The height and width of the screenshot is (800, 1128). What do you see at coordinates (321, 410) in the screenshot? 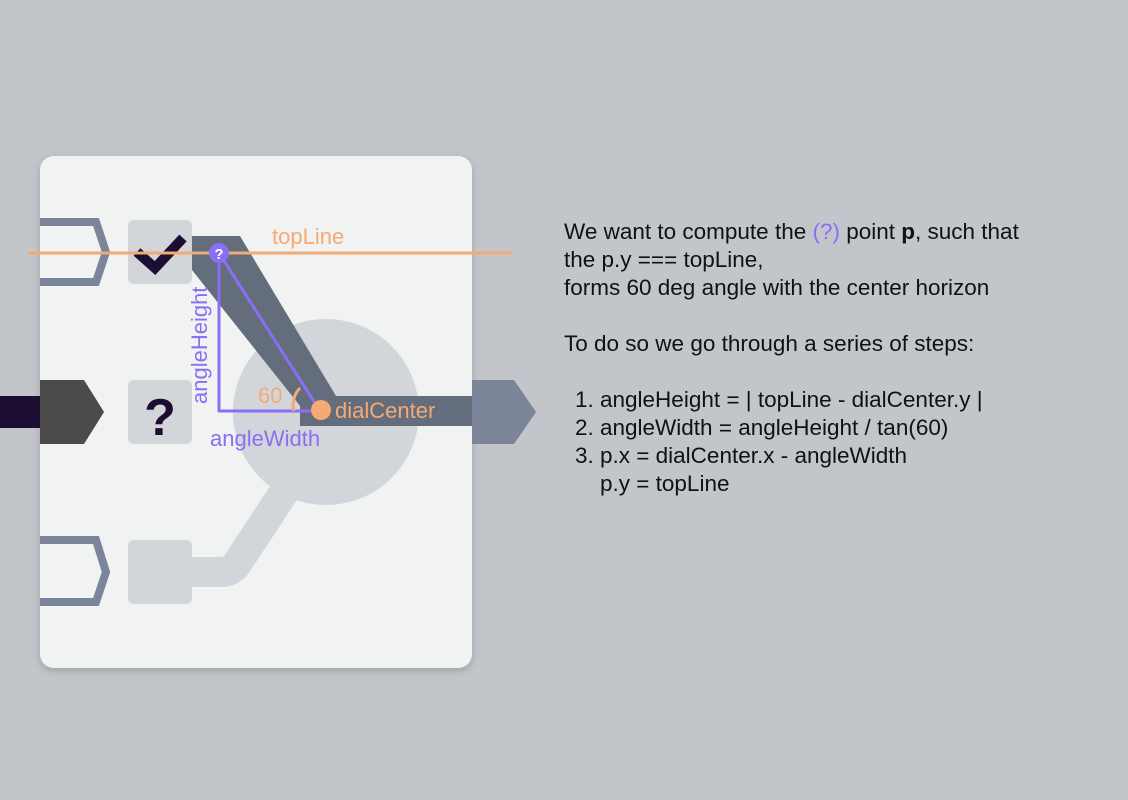
I see `dial-center-point` at bounding box center [321, 410].